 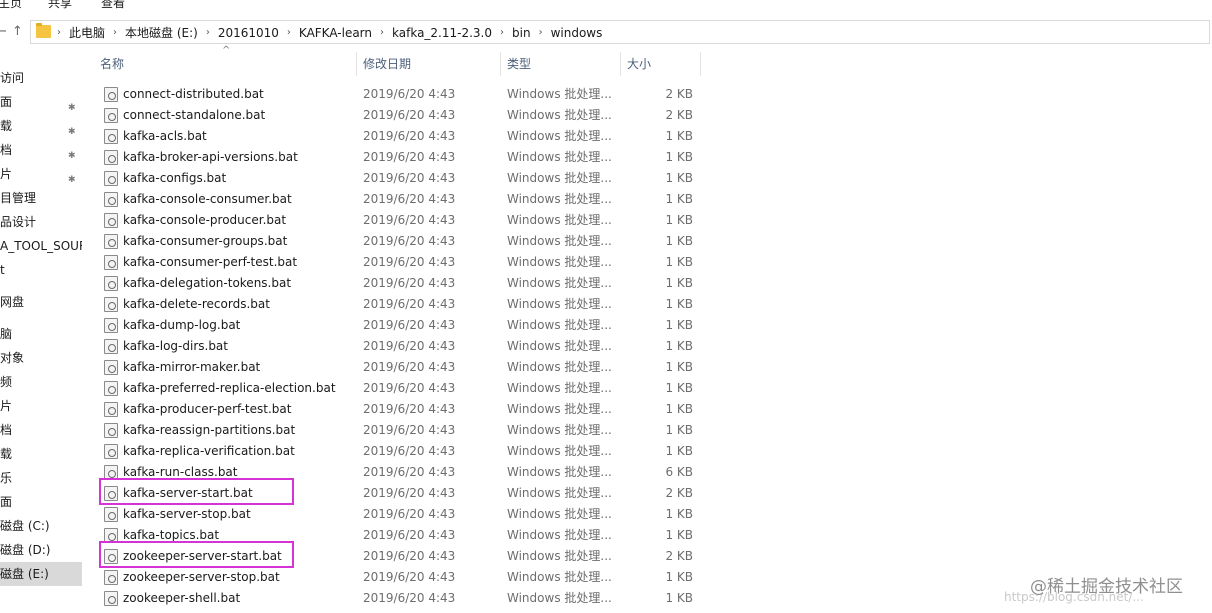 I want to click on file-name: kafka-consumer-perf-test.bat, so click(x=210, y=262).